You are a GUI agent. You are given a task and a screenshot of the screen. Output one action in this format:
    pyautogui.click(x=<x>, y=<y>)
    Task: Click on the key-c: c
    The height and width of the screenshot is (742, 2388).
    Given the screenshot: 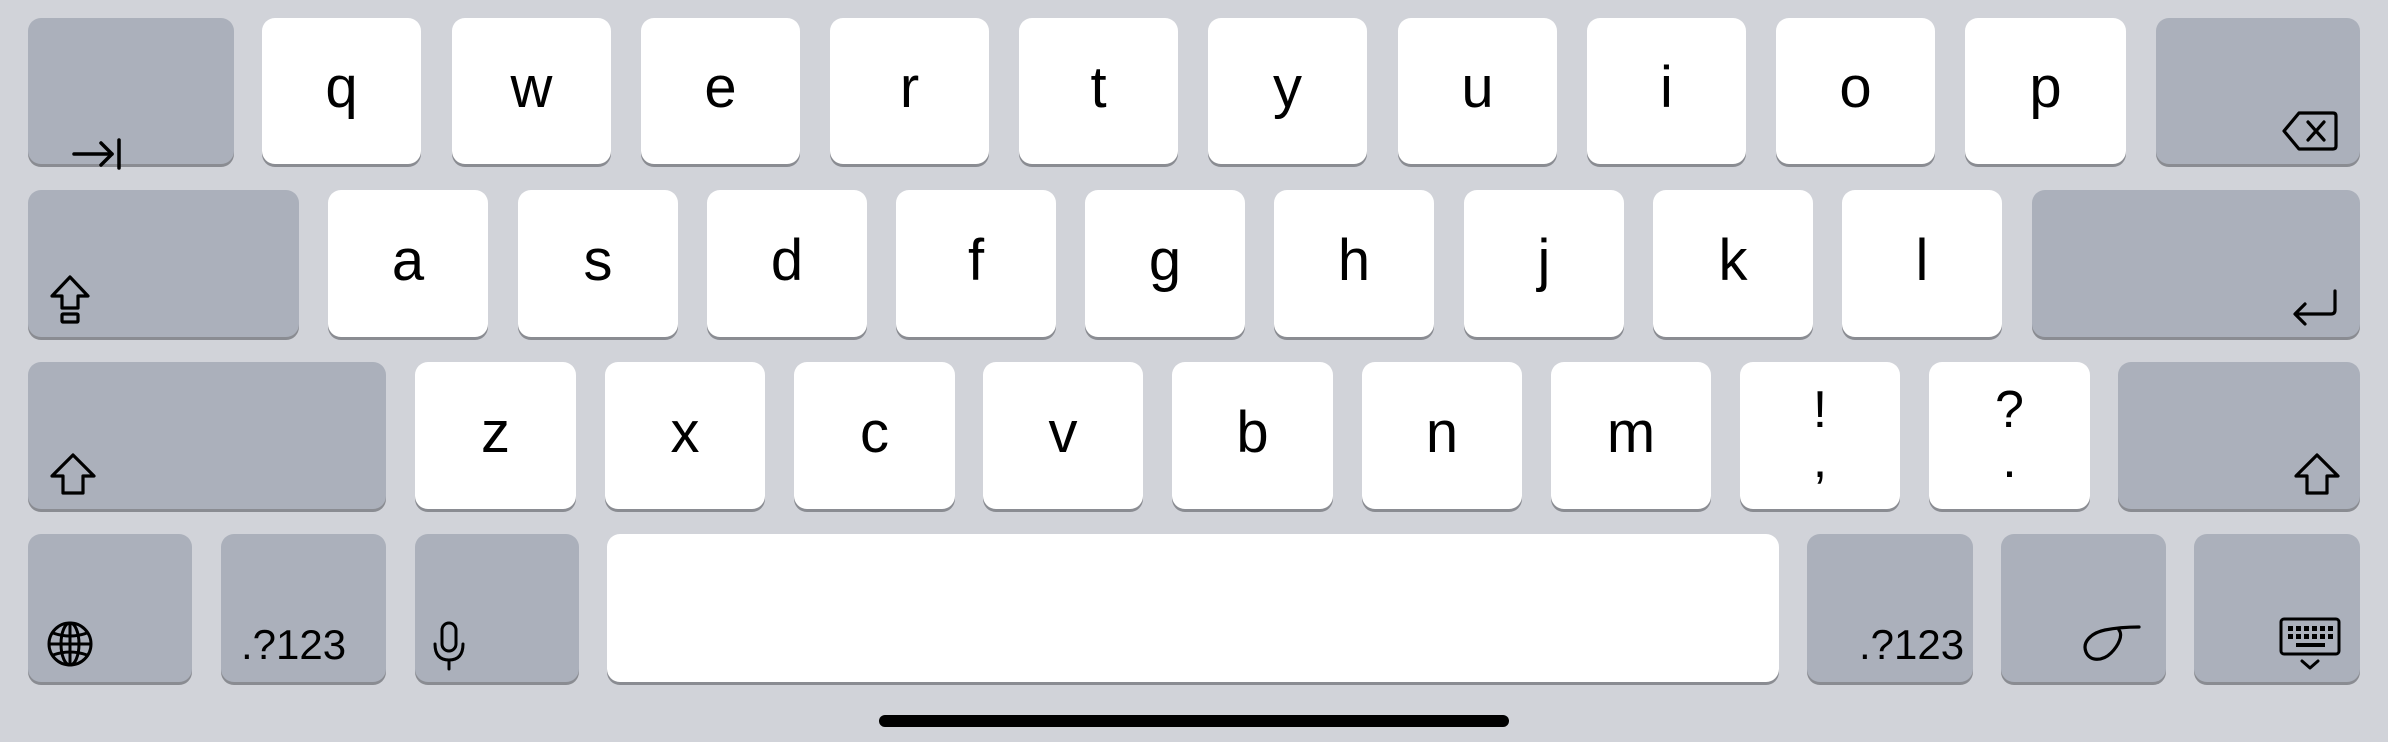 What is the action you would take?
    pyautogui.click(x=874, y=435)
    